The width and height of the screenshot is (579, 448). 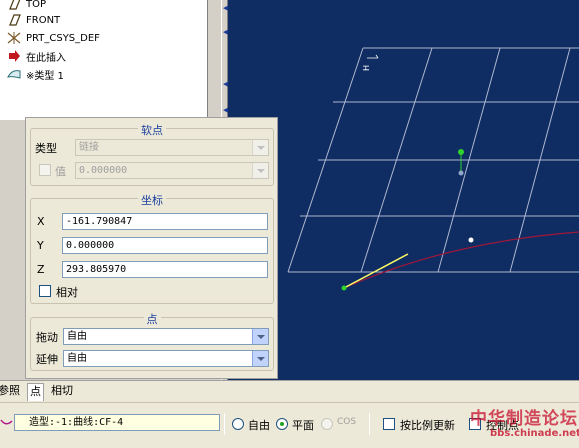 What do you see at coordinates (427, 425) in the screenshot?
I see `scale-update-label: 按比例更新` at bounding box center [427, 425].